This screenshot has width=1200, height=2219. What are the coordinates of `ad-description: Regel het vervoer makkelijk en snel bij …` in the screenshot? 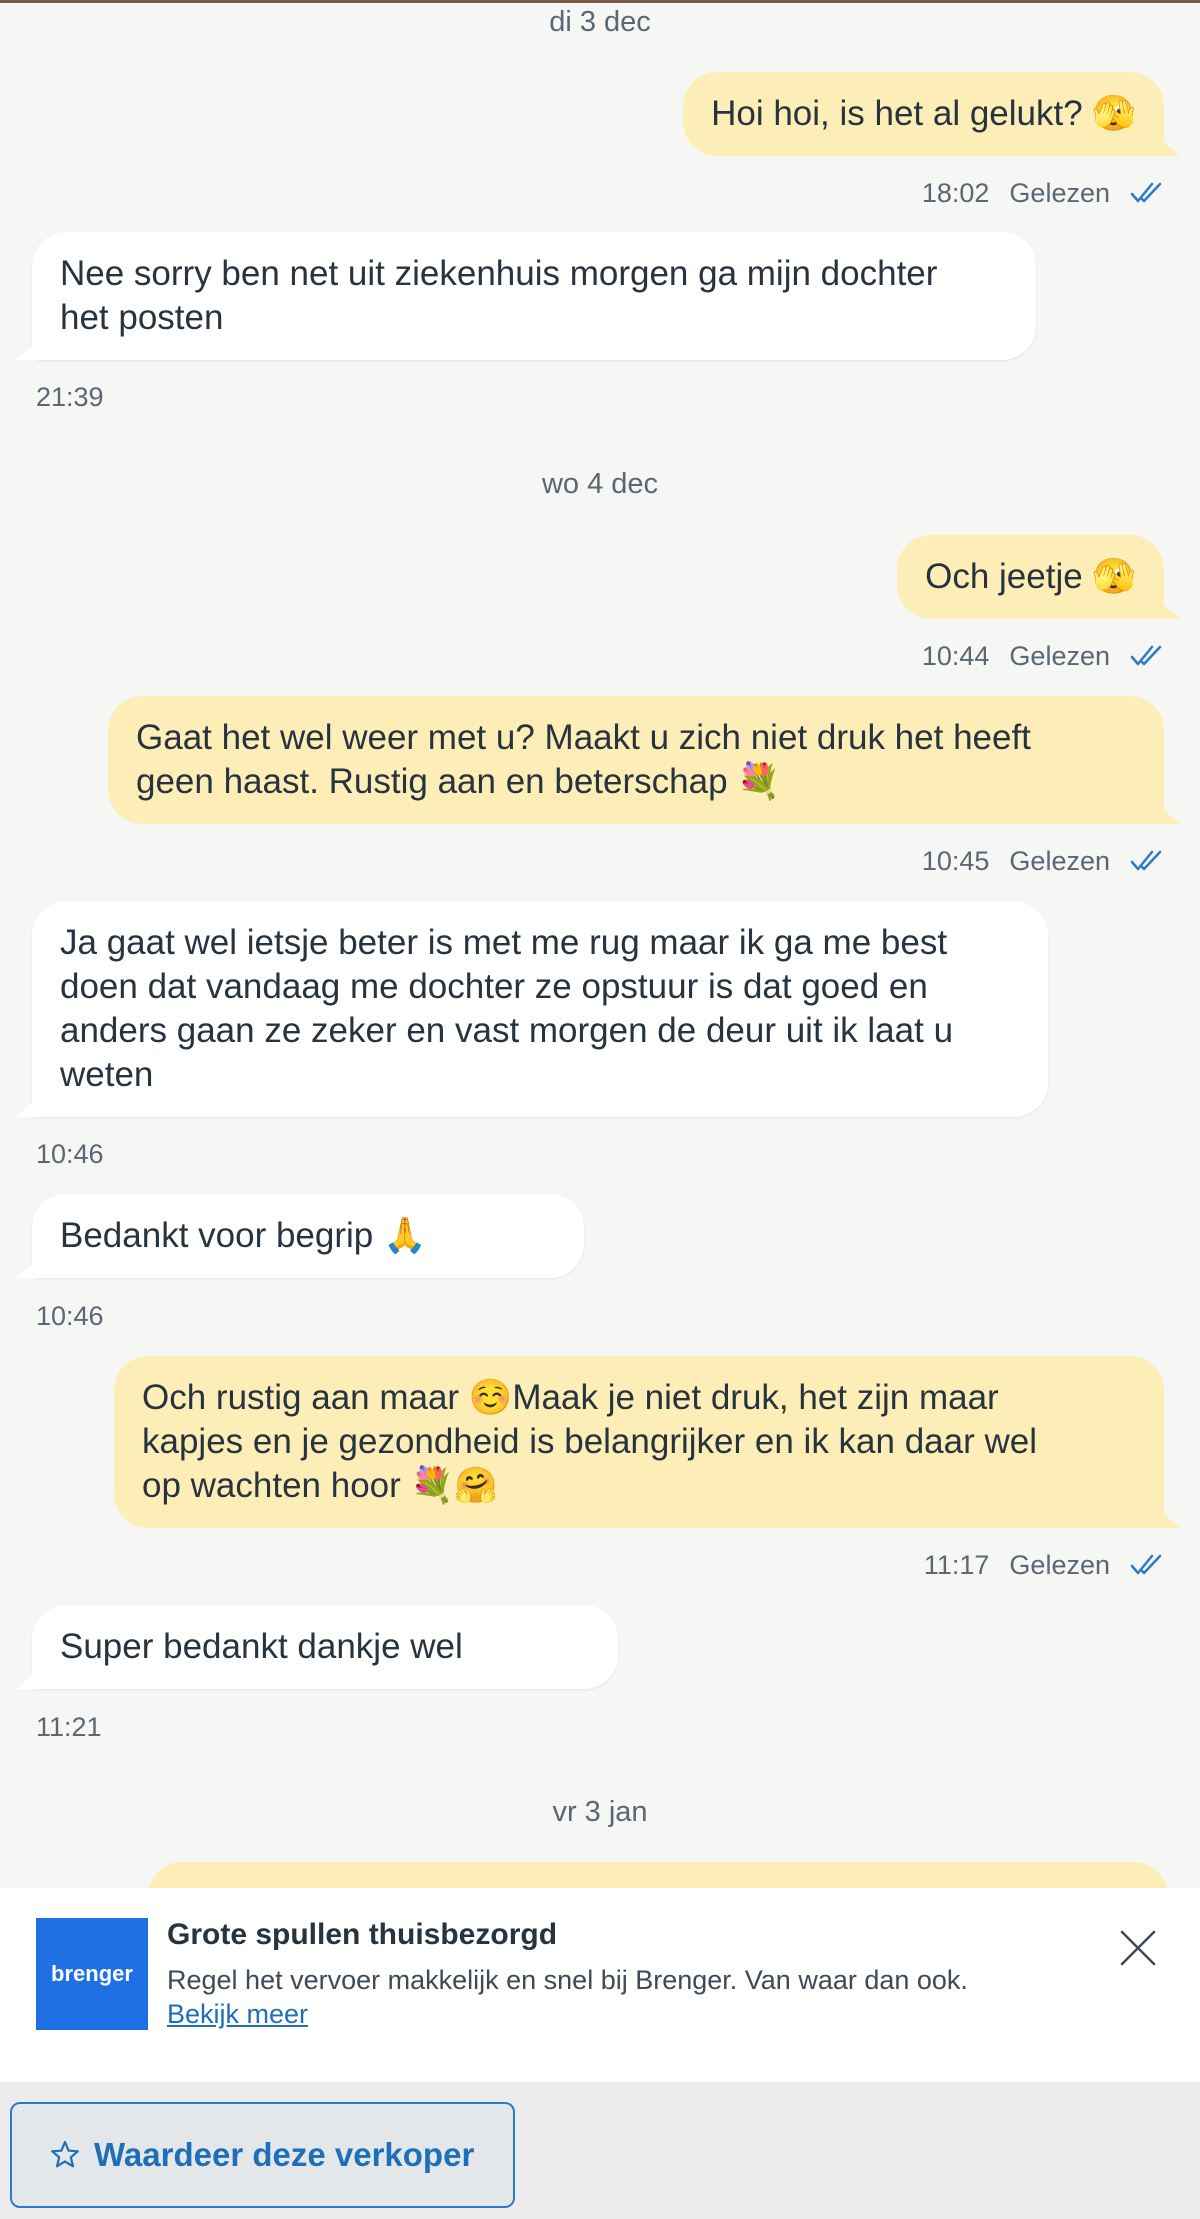 It's located at (567, 1980).